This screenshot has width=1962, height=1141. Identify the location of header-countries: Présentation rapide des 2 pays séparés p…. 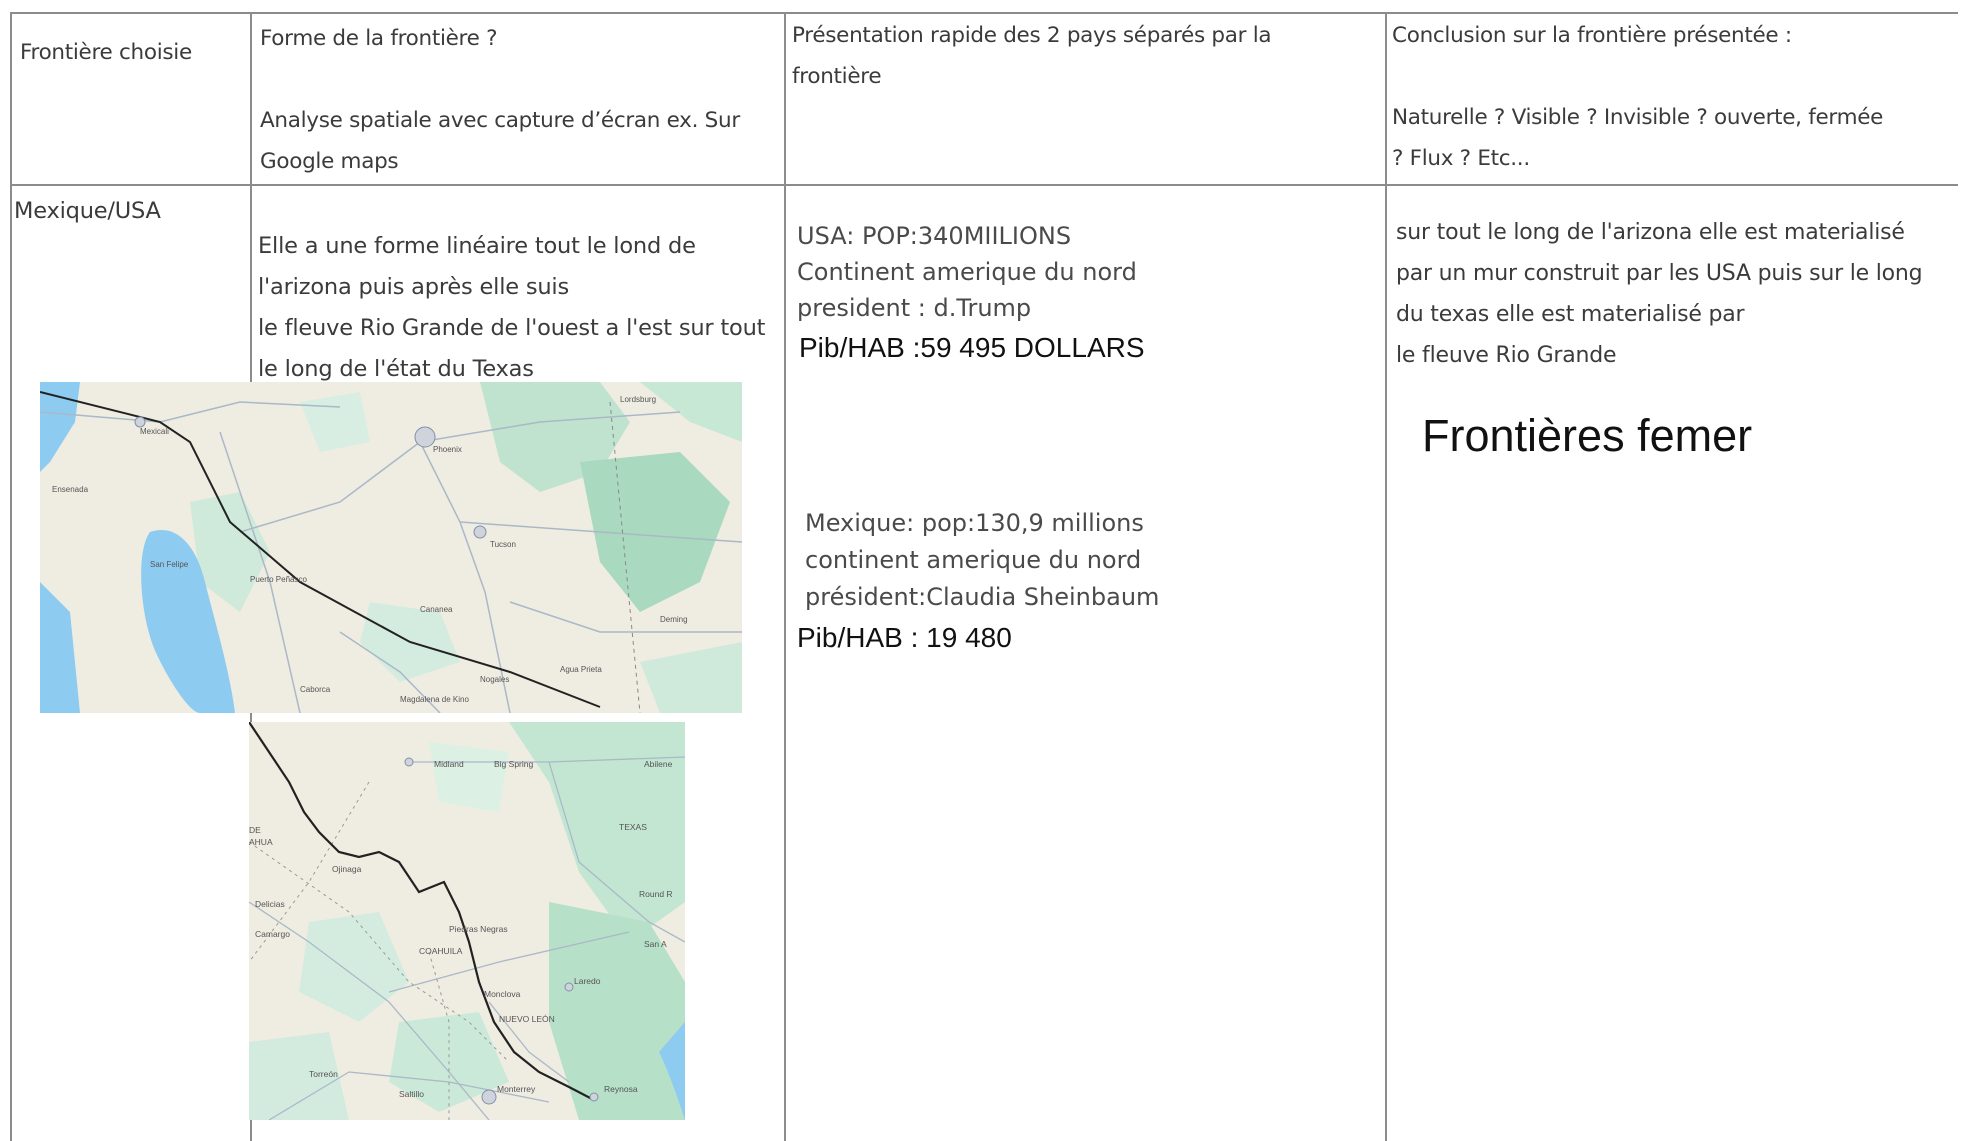
(1032, 56).